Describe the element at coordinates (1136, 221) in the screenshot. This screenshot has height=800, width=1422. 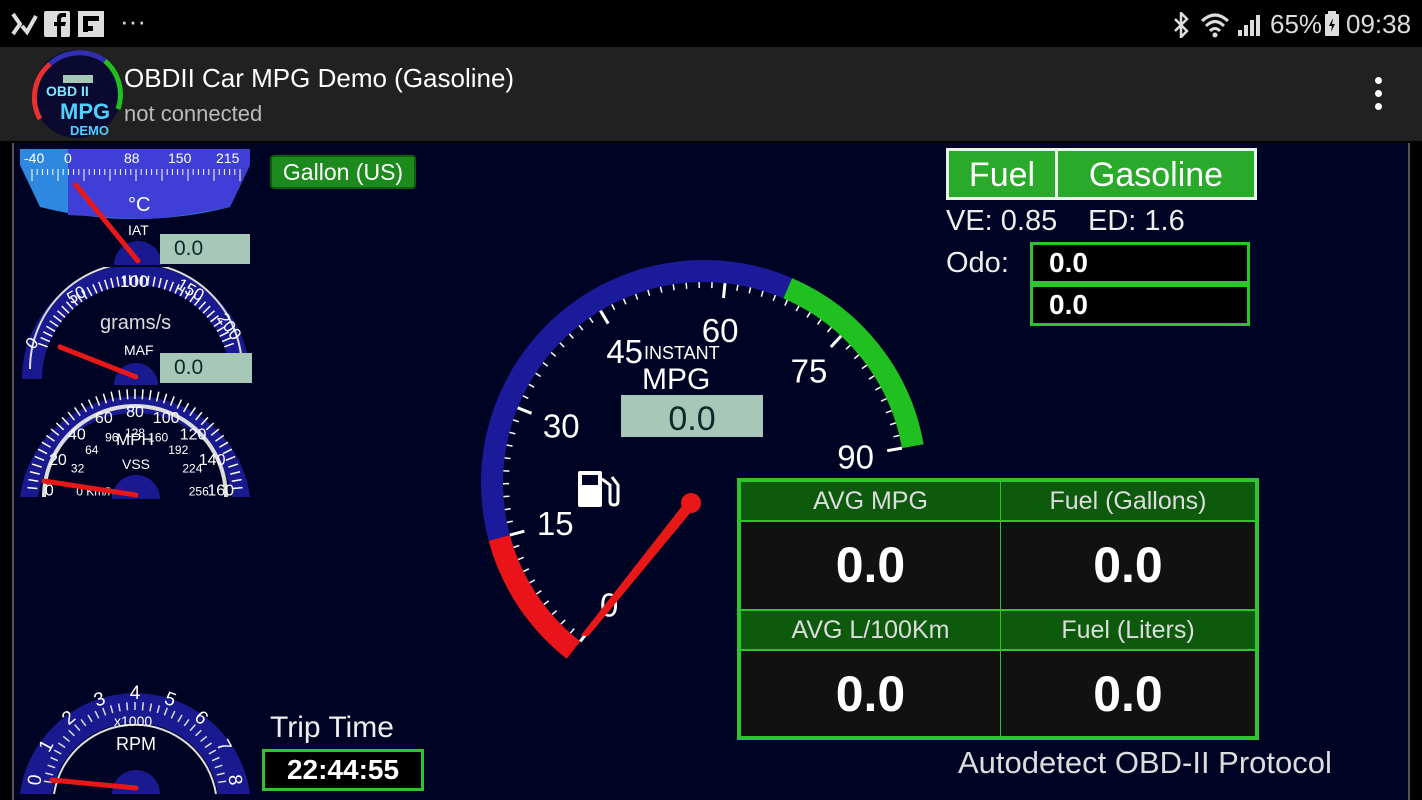
I see `ed-label: ED: 1.6` at that location.